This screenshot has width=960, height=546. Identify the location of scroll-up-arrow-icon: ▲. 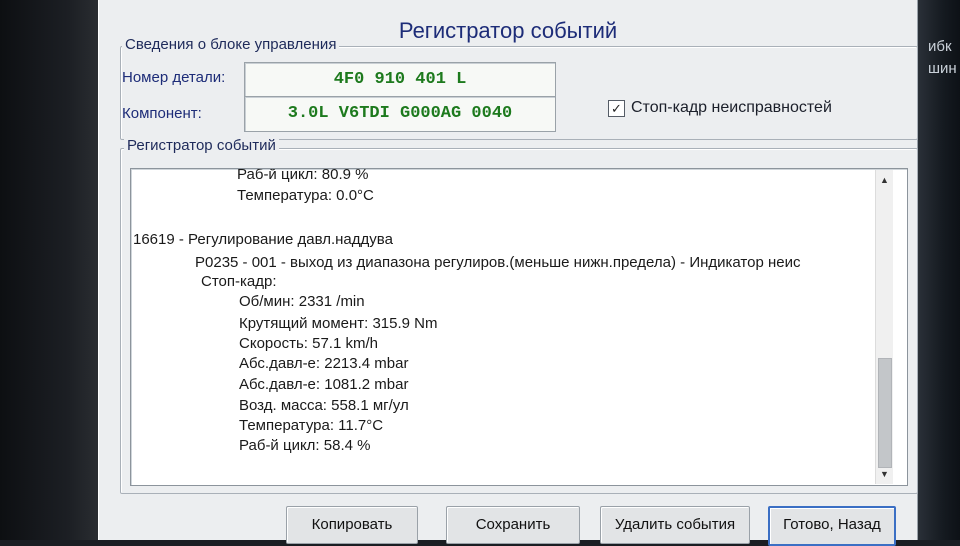
(884, 180).